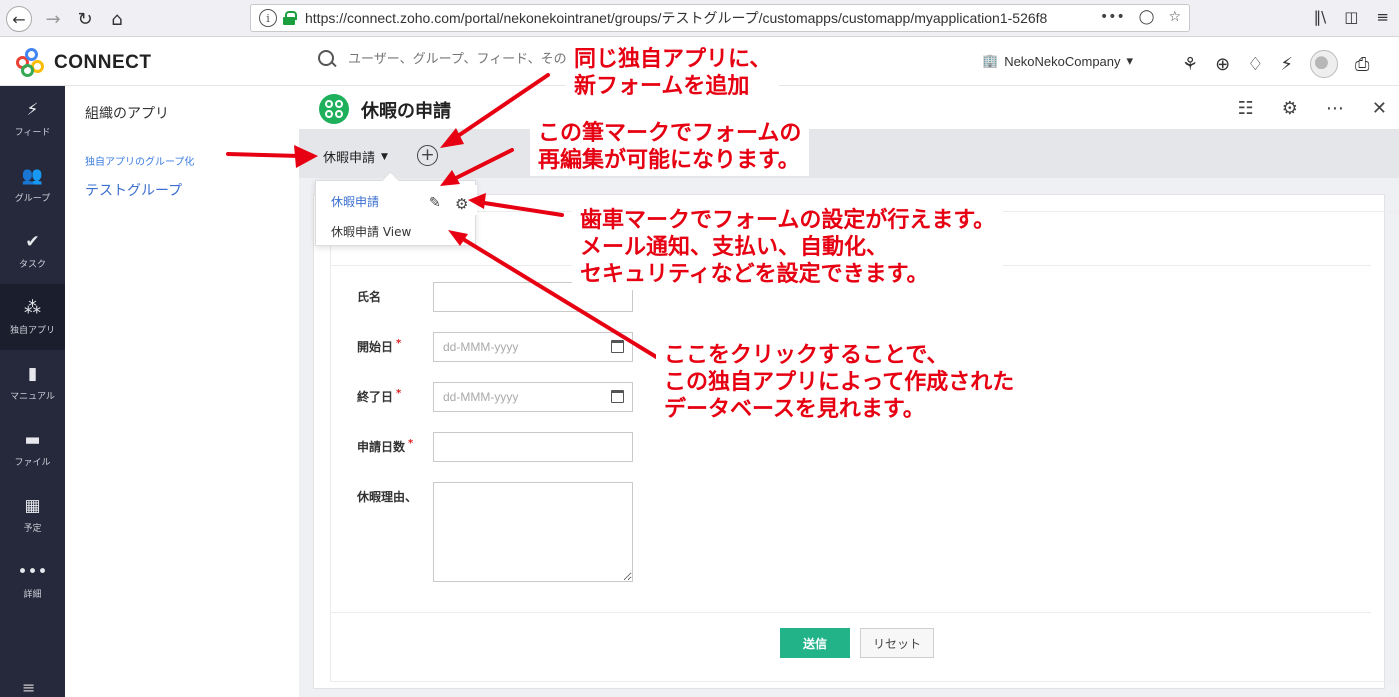 The image size is (1399, 697). I want to click on custom-app-icon, so click(334, 109).